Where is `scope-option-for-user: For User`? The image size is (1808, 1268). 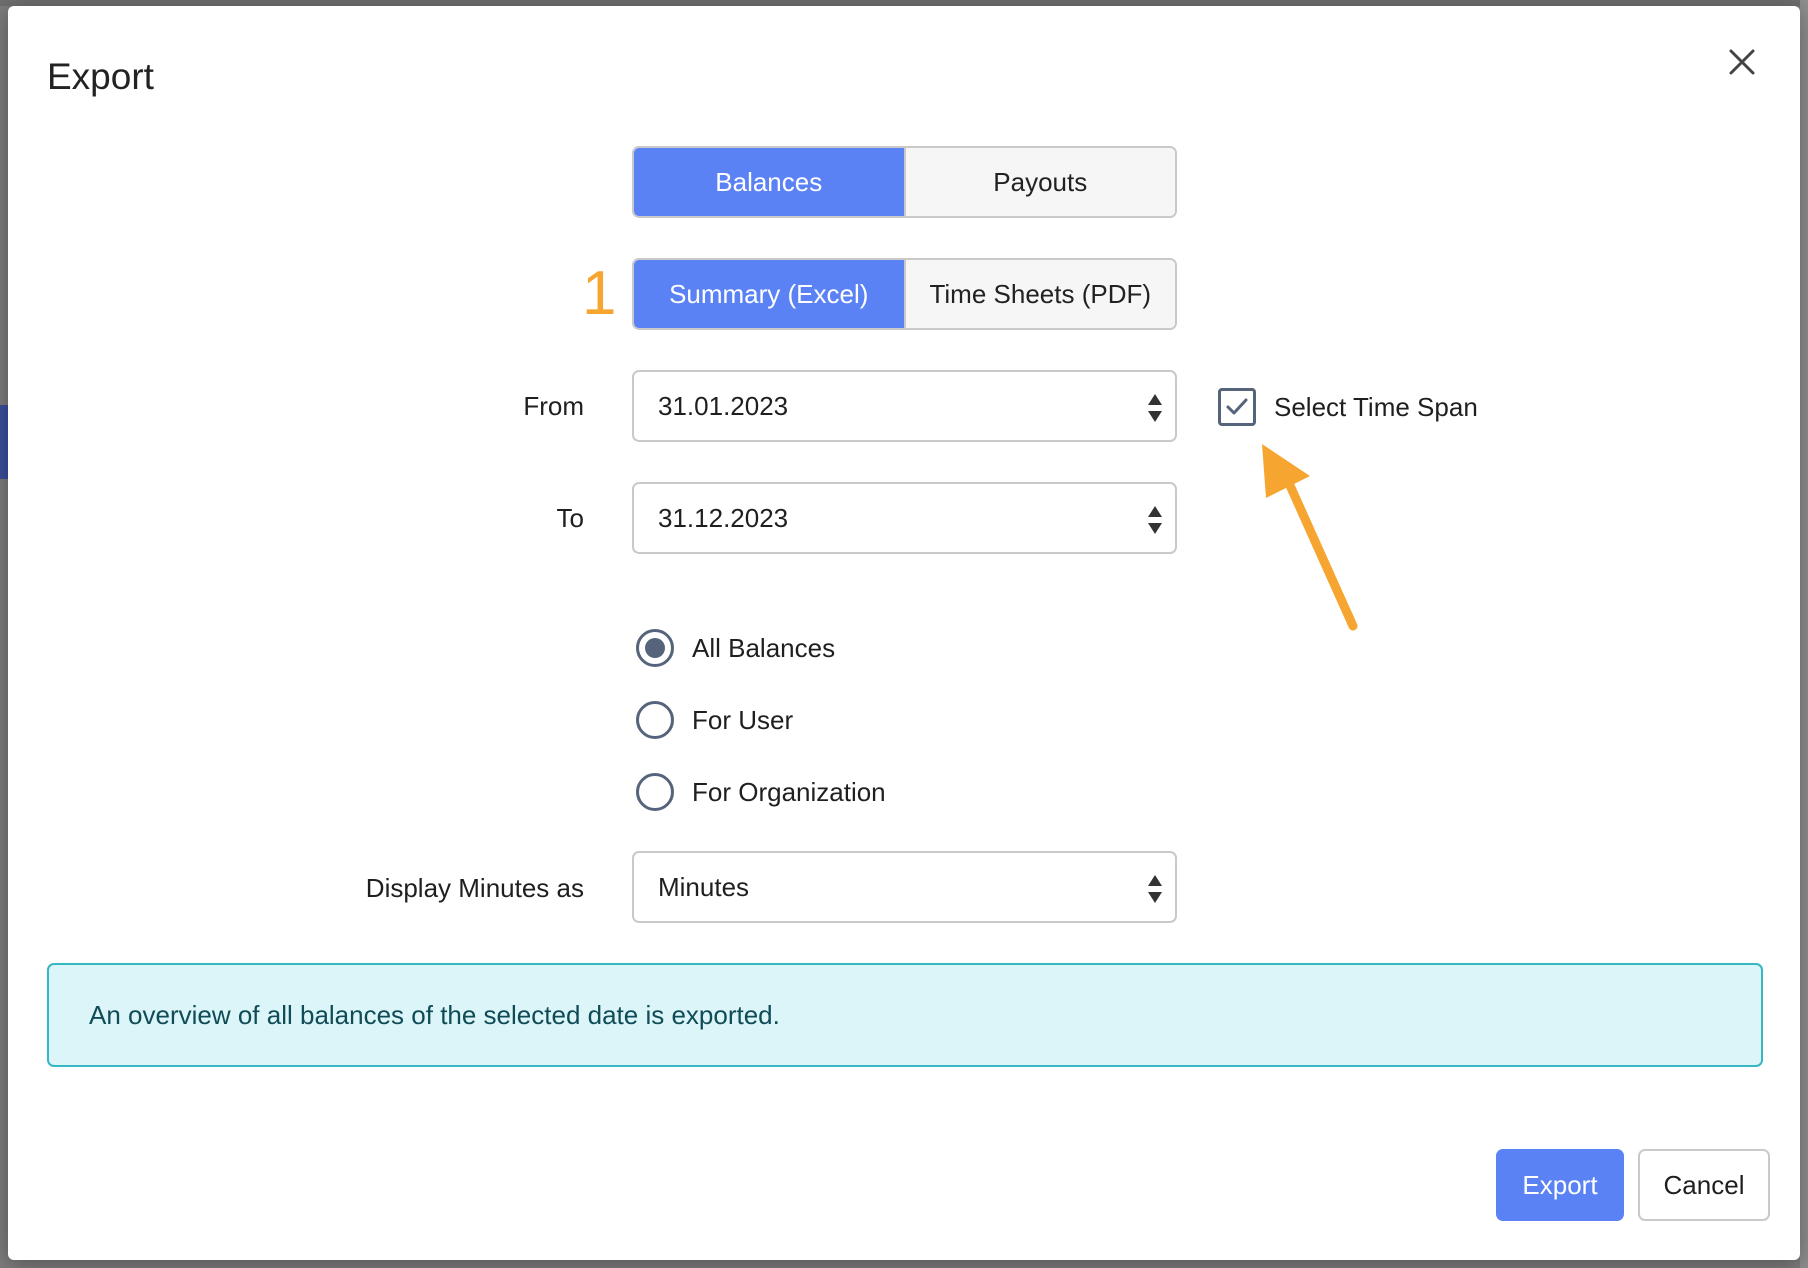 scope-option-for-user: For User is located at coordinates (714, 720).